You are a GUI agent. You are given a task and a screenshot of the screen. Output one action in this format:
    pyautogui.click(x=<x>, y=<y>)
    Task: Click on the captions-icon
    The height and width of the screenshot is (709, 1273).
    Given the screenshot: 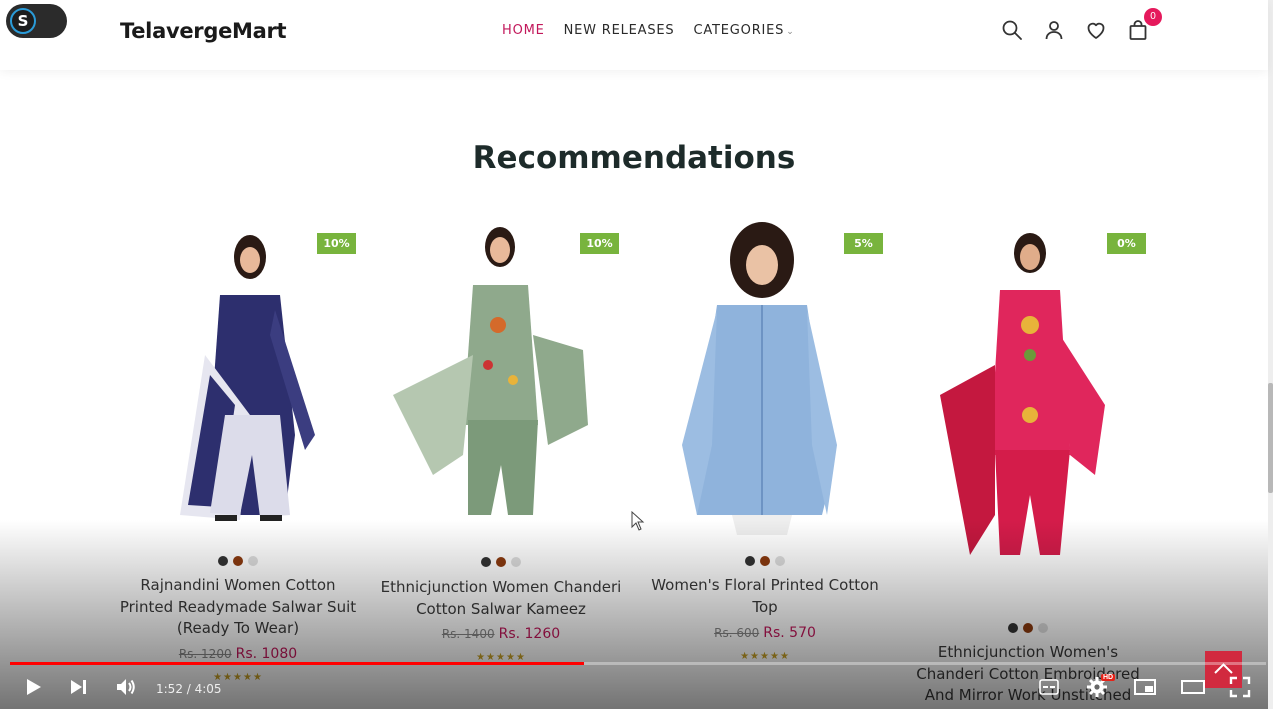 What is the action you would take?
    pyautogui.click(x=1049, y=687)
    